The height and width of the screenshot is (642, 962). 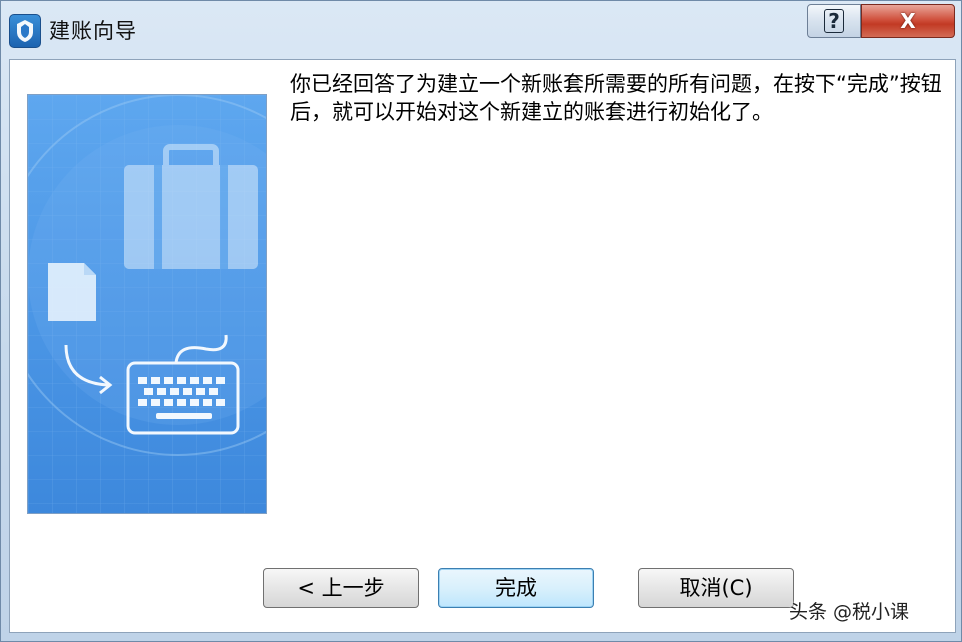 What do you see at coordinates (481, 29) in the screenshot?
I see `title-bar: 建账向导 ? X` at bounding box center [481, 29].